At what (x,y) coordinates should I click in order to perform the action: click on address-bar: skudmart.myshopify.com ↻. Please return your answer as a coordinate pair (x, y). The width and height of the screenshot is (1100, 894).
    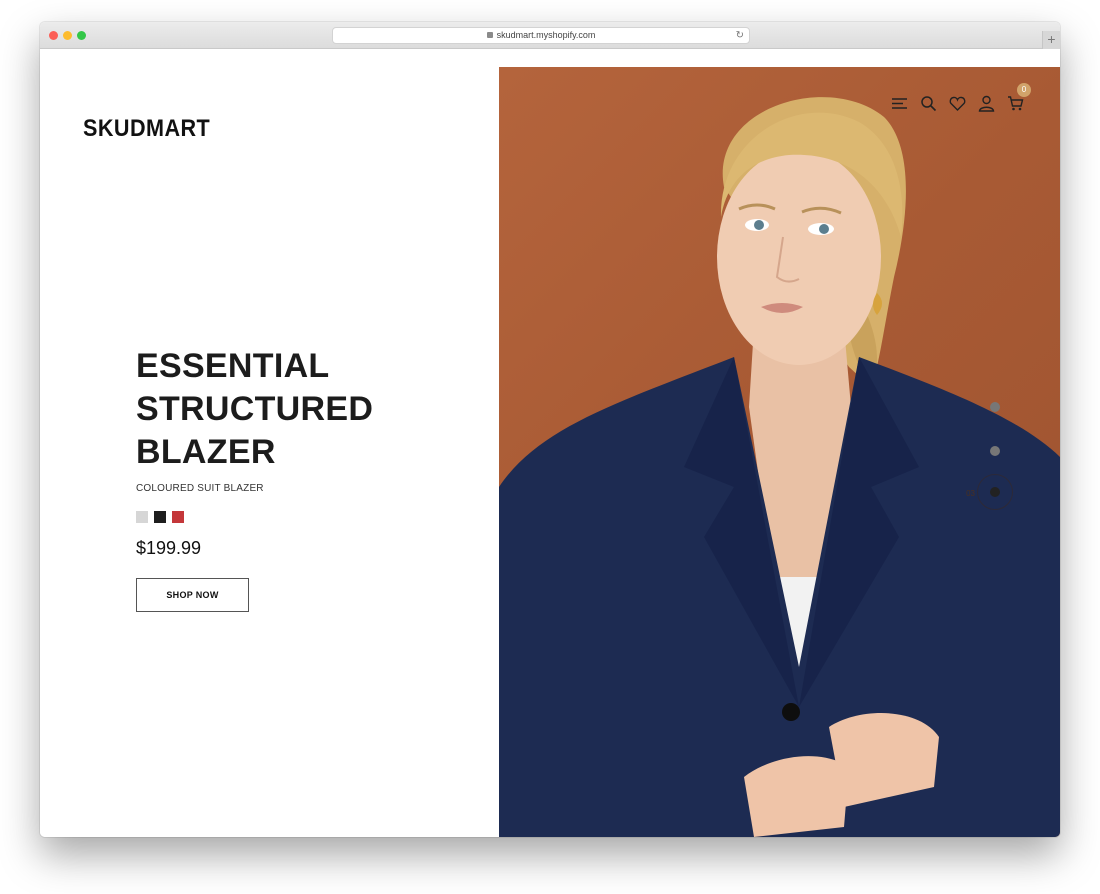
    Looking at the image, I should click on (541, 35).